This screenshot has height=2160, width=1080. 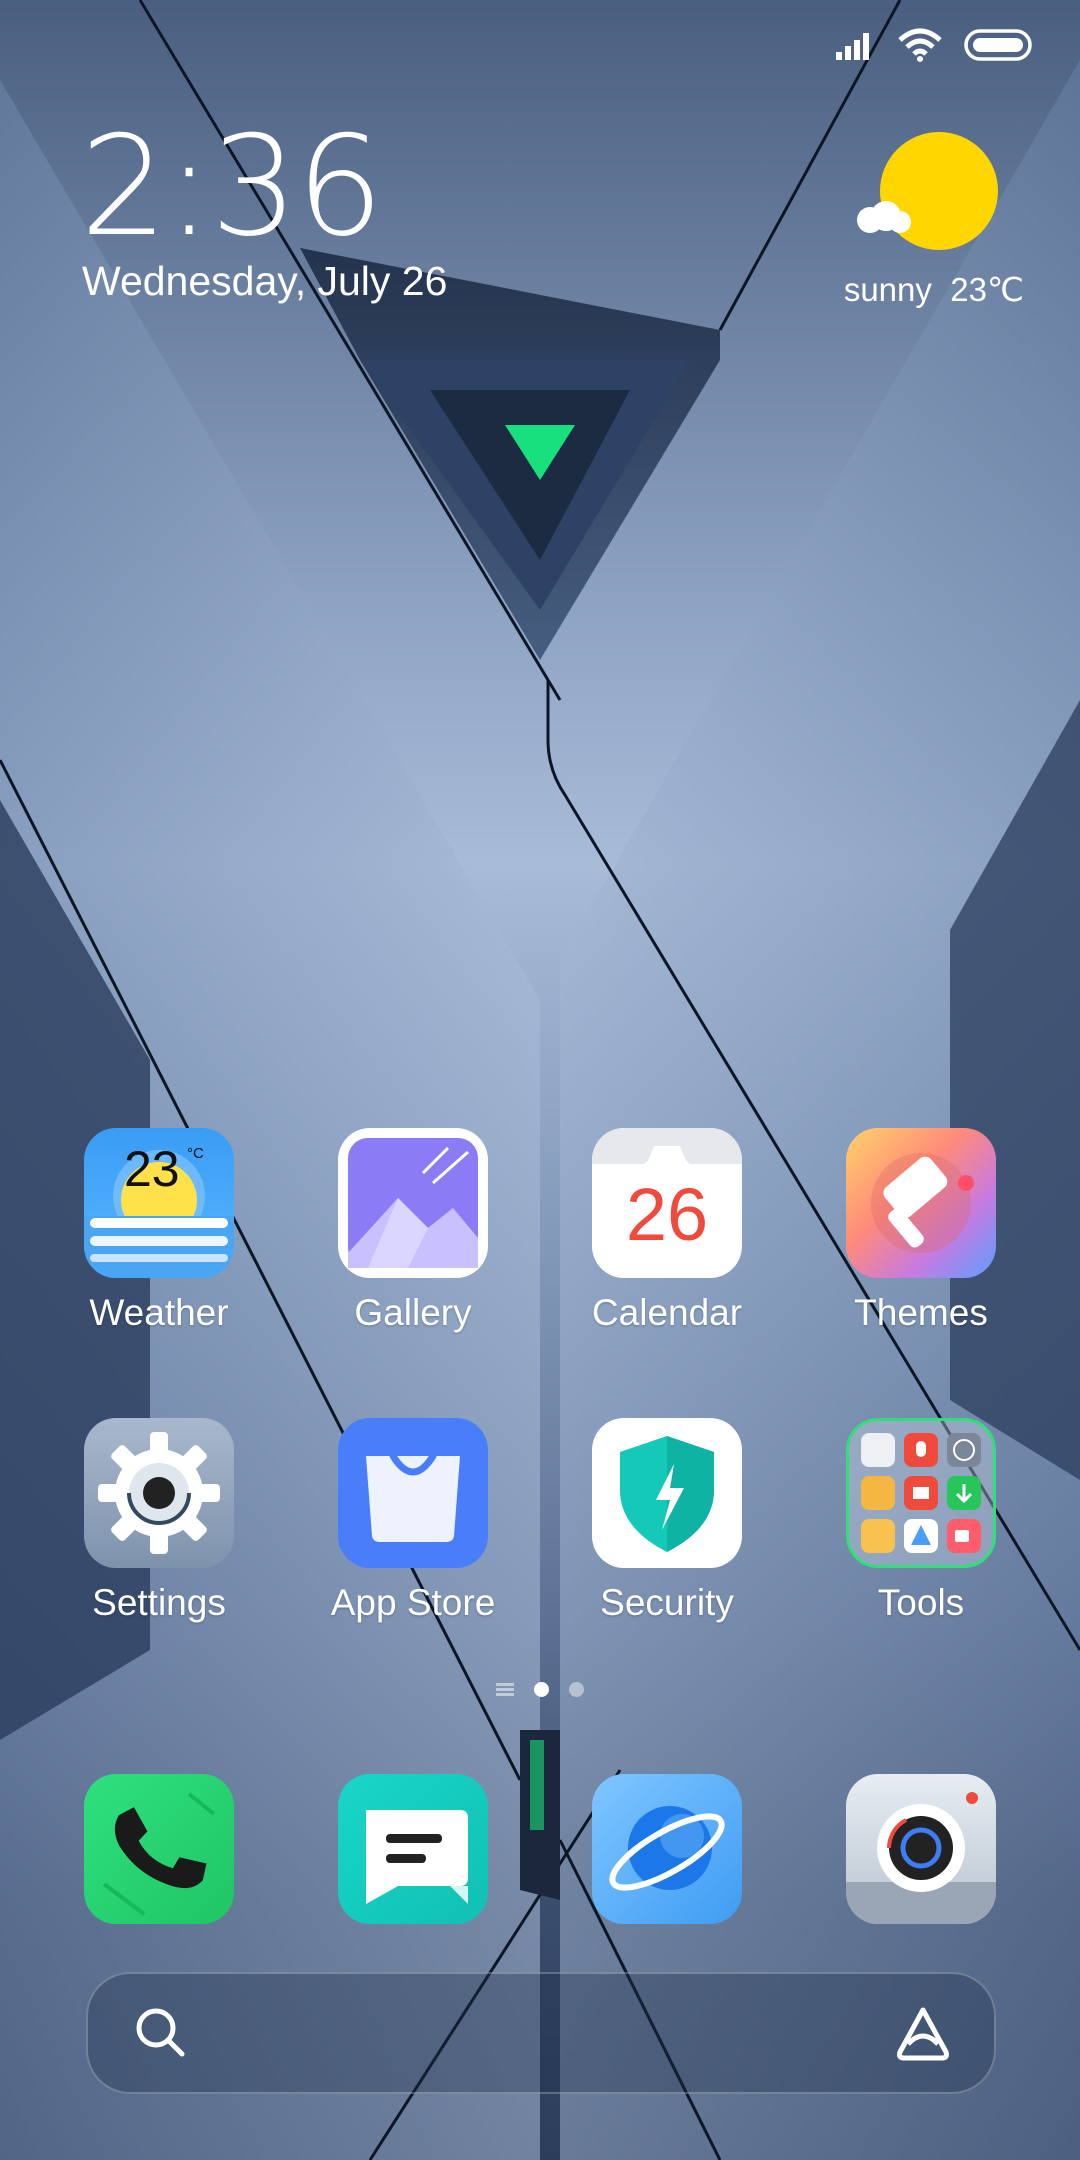 I want to click on dock-browser, so click(x=667, y=1849).